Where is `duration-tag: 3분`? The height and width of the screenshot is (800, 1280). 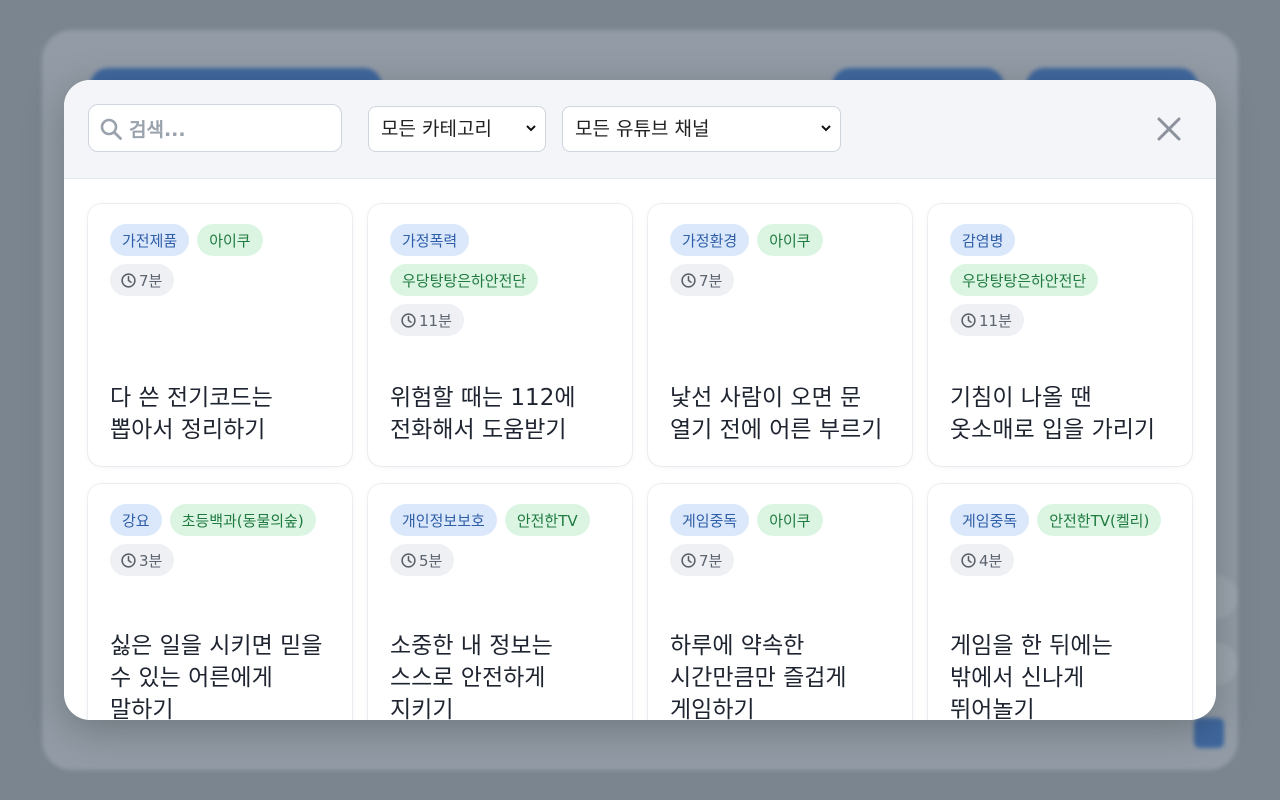 duration-tag: 3분 is located at coordinates (142, 560).